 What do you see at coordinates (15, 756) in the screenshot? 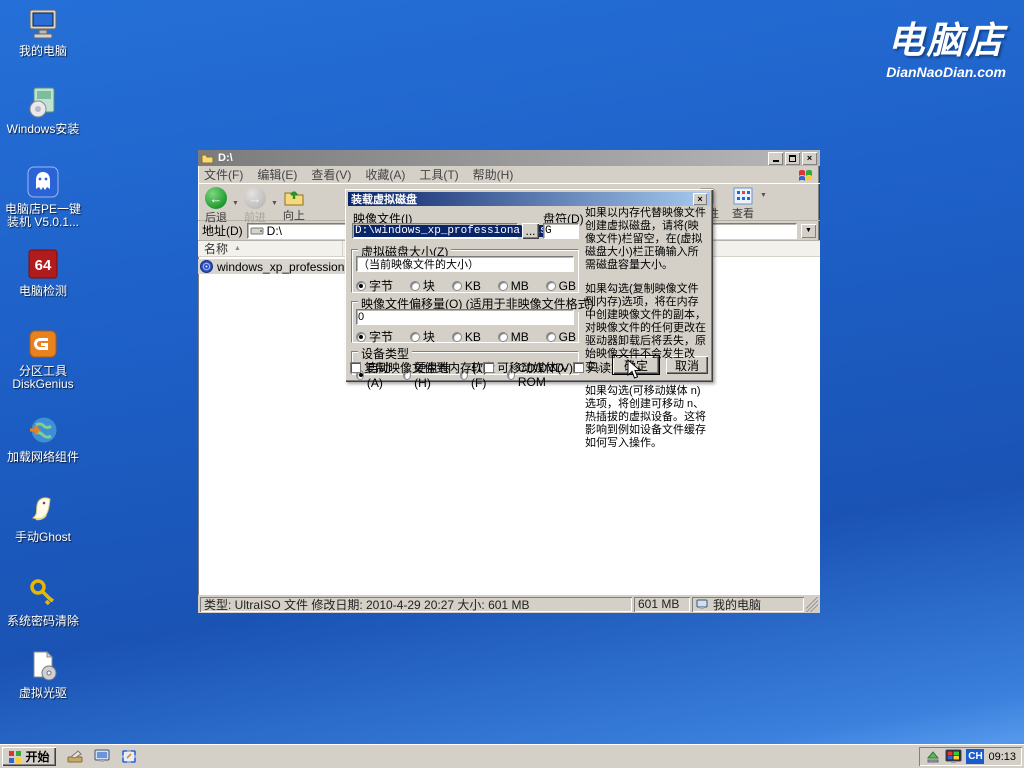
I see `start-logo-icon` at bounding box center [15, 756].